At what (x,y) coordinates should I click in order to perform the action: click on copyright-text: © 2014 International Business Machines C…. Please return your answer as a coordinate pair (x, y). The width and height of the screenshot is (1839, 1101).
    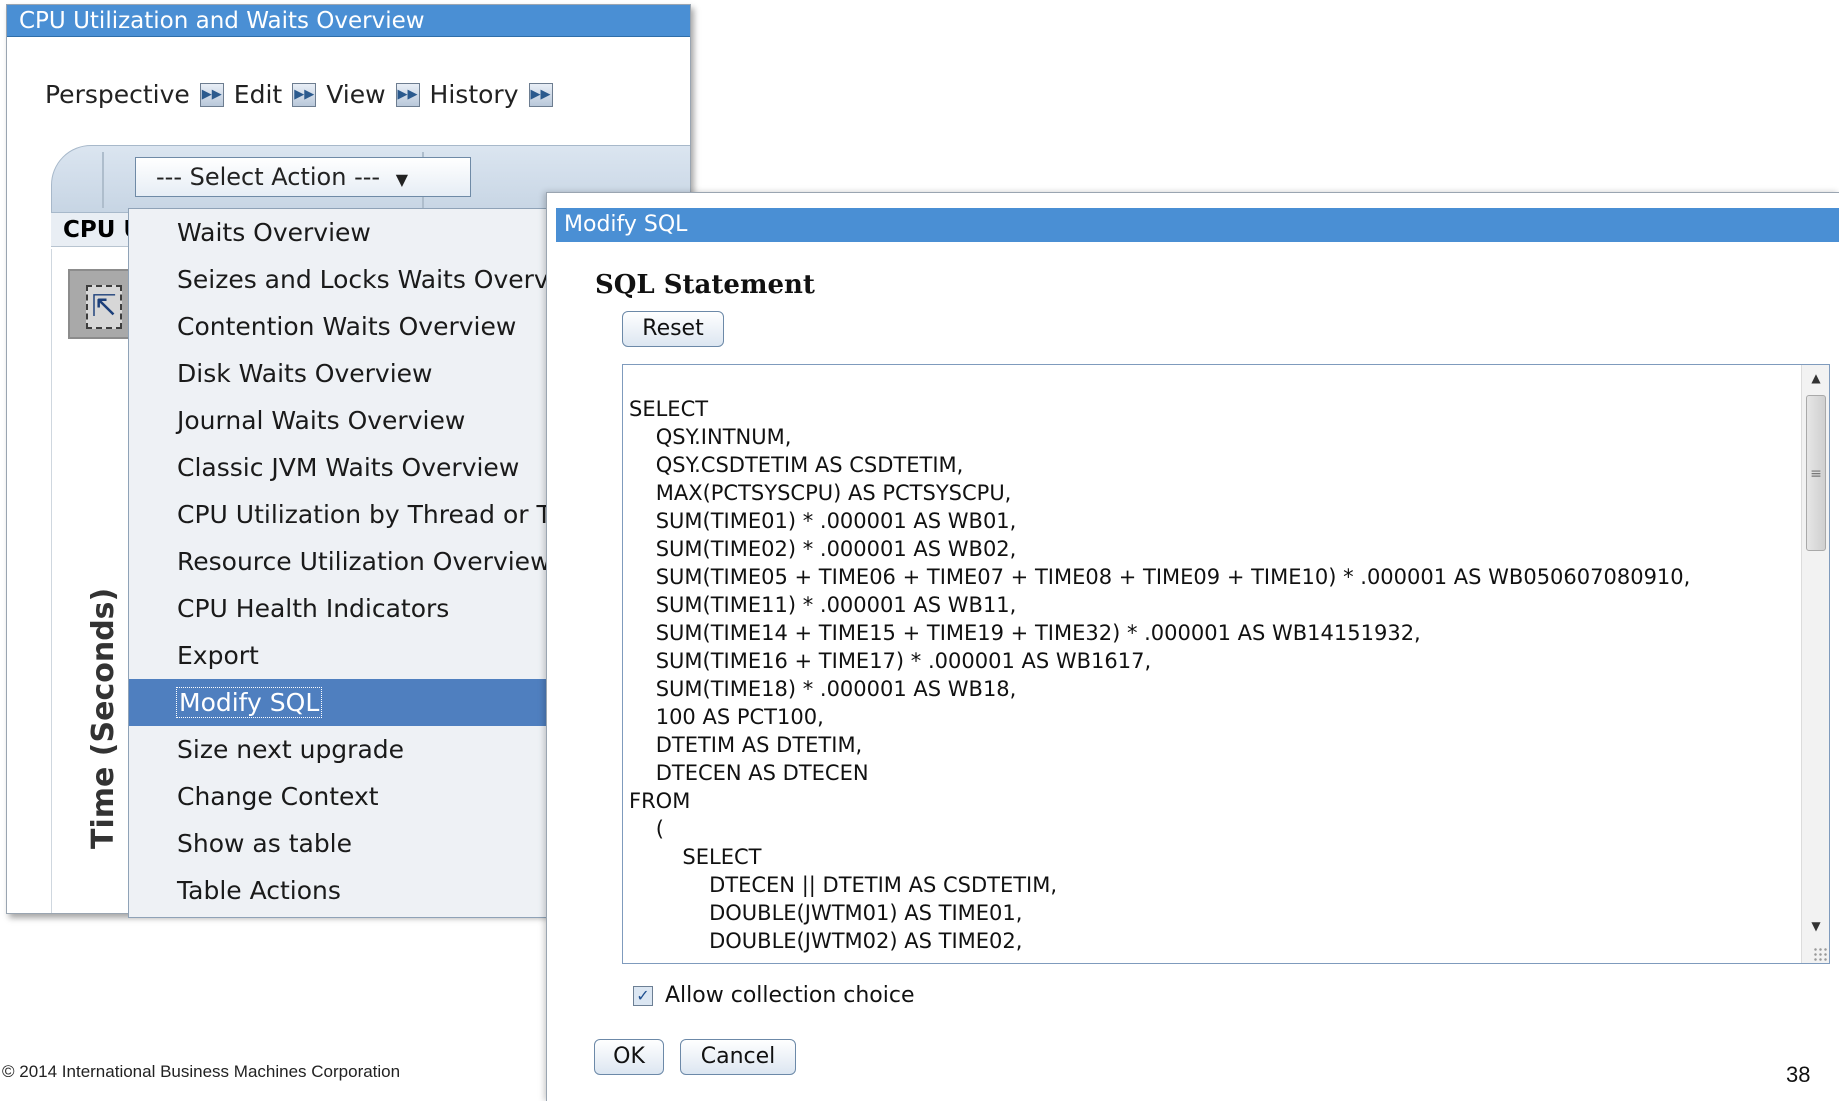
    Looking at the image, I should click on (201, 1071).